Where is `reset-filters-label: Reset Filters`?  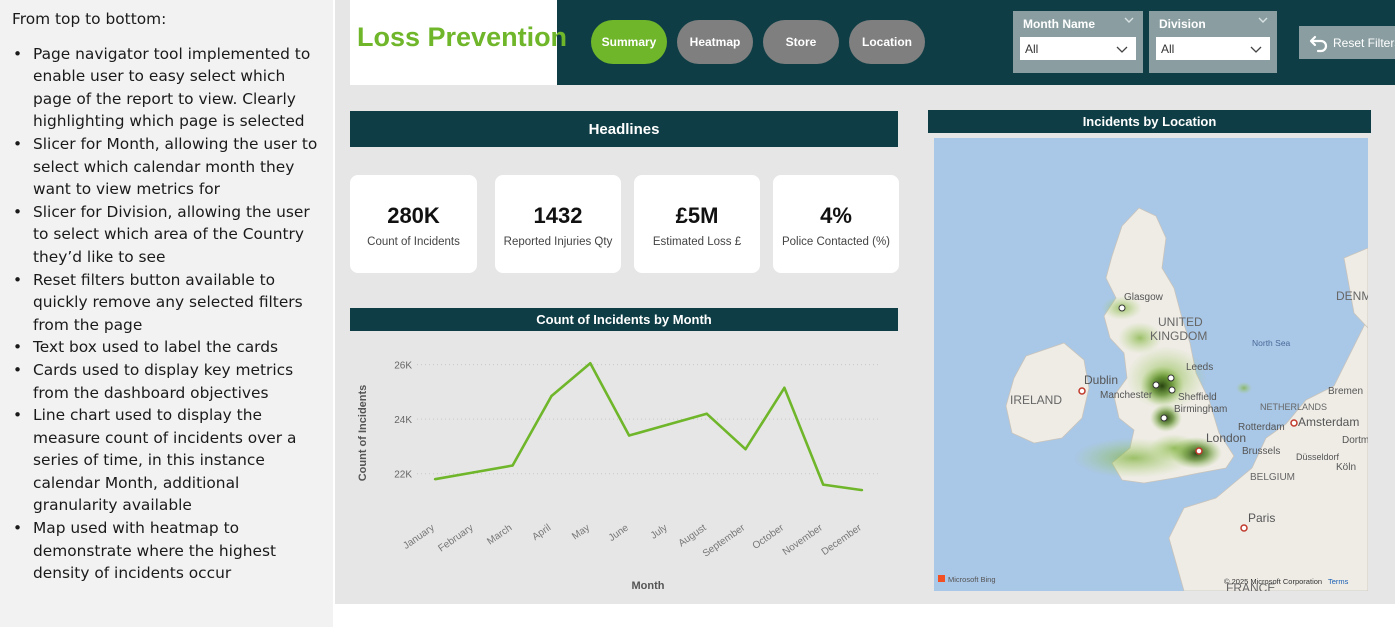
reset-filters-label: Reset Filters is located at coordinates (1364, 42).